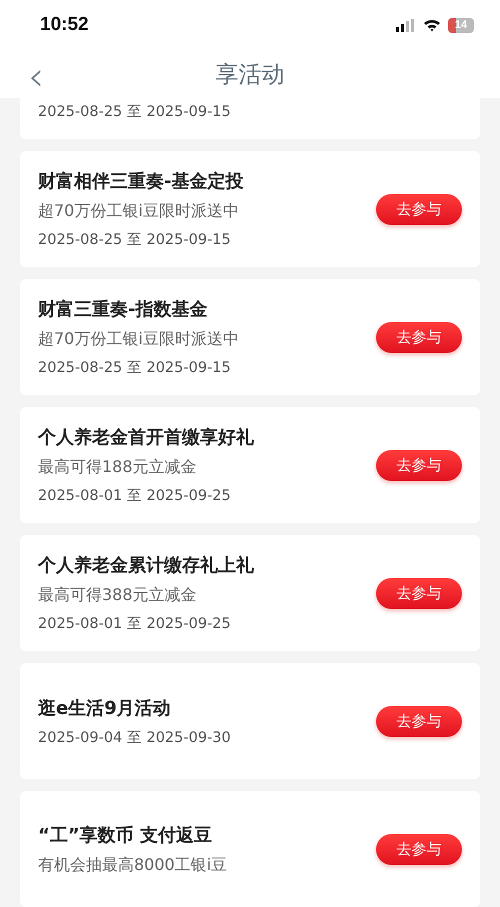 Image resolution: width=500 pixels, height=907 pixels. I want to click on activity-title: “工”享数币 支付返豆, so click(125, 835).